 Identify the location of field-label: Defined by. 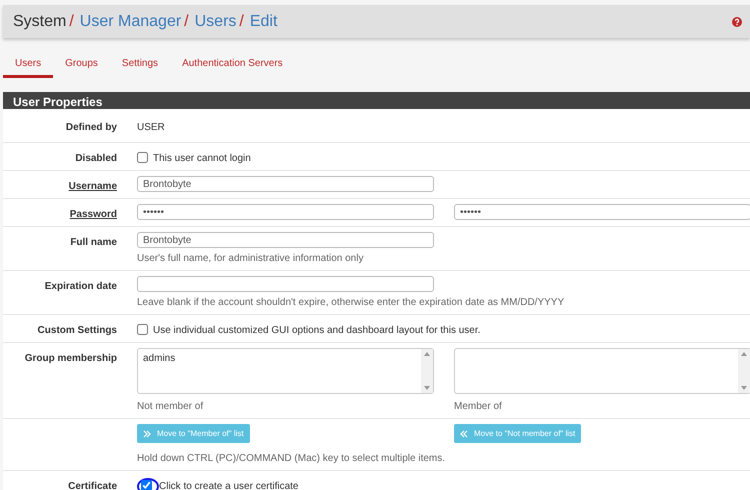
(90, 128).